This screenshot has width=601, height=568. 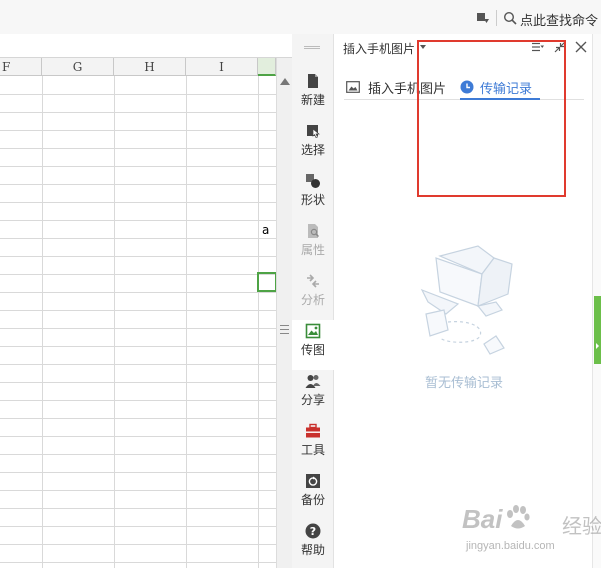 What do you see at coordinates (21, 67) in the screenshot?
I see `column-header-f: F` at bounding box center [21, 67].